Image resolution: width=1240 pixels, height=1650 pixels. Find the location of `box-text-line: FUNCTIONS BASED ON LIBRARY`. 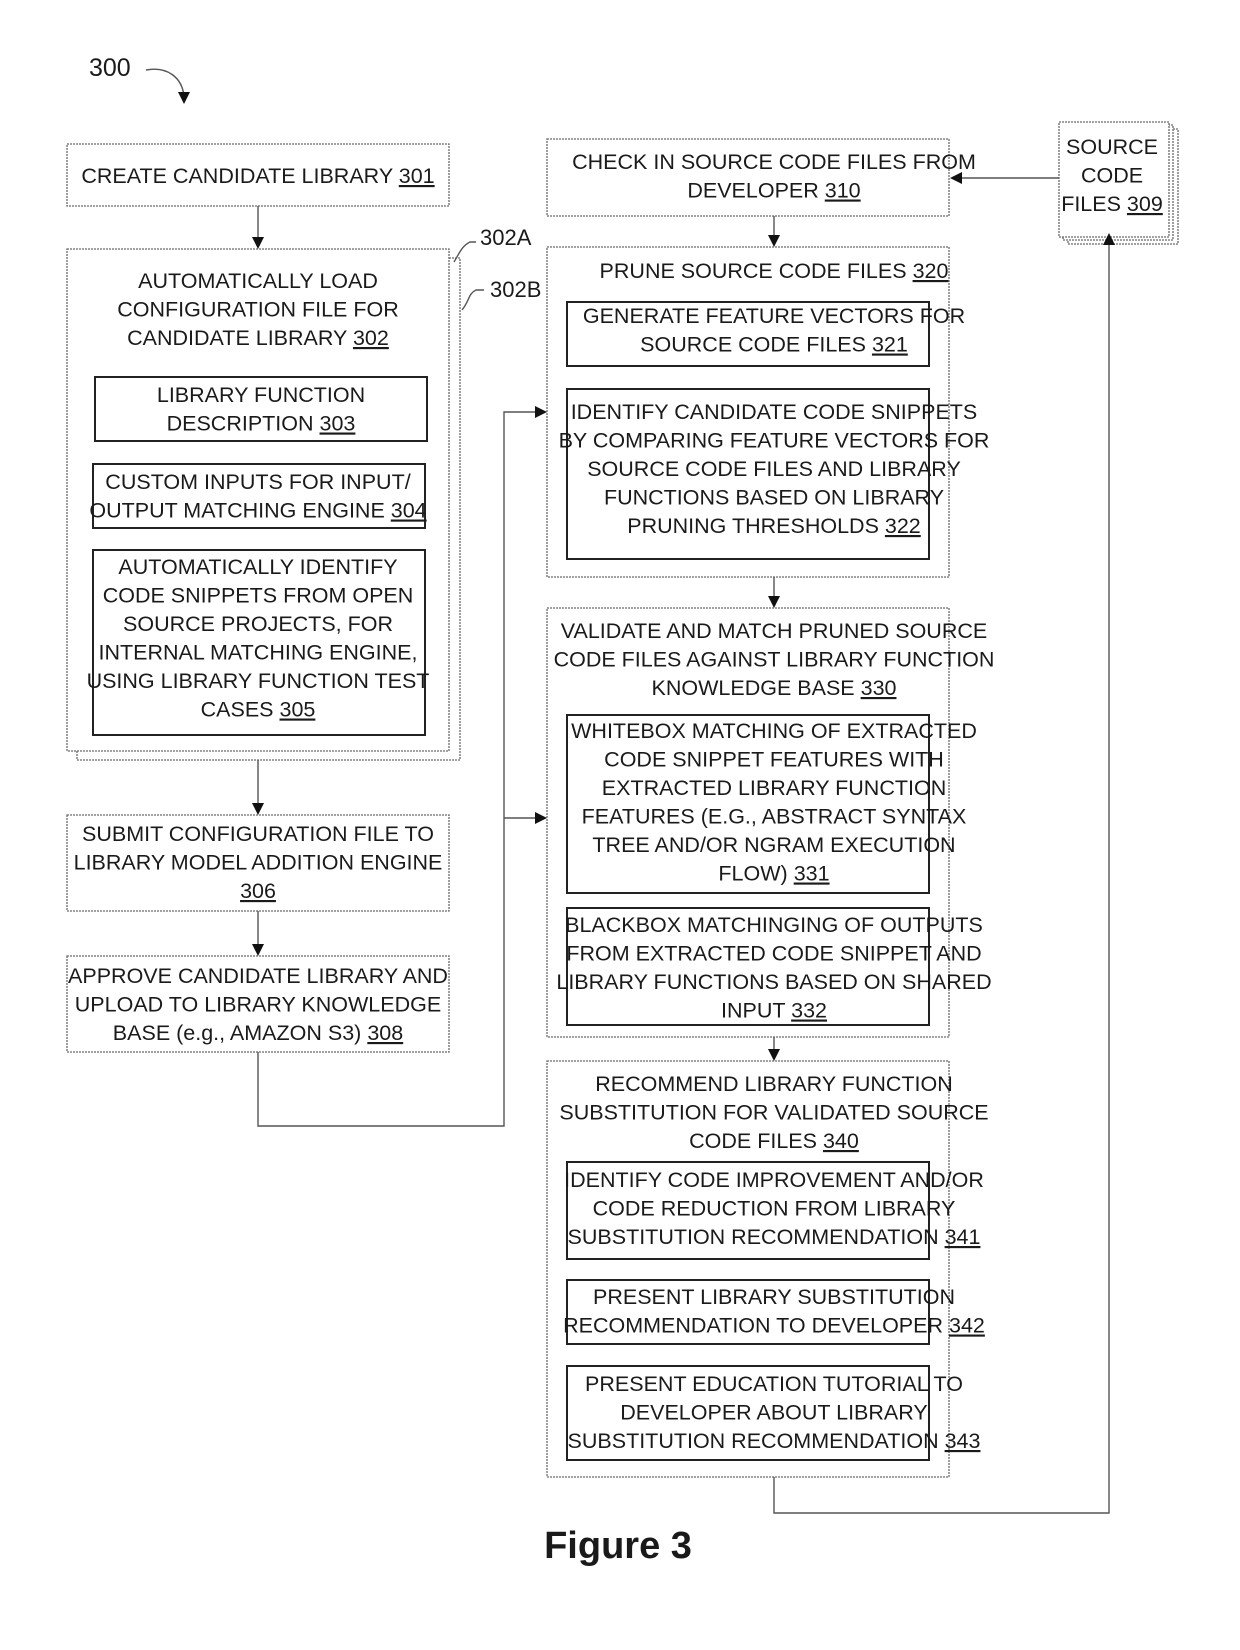

box-text-line: FUNCTIONS BASED ON LIBRARY is located at coordinates (774, 498).